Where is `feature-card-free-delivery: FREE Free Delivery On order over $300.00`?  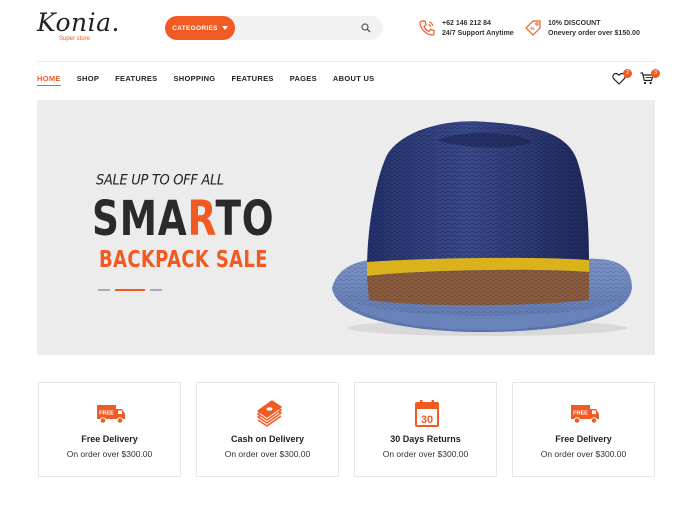 feature-card-free-delivery: FREE Free Delivery On order over $300.00 is located at coordinates (109, 429).